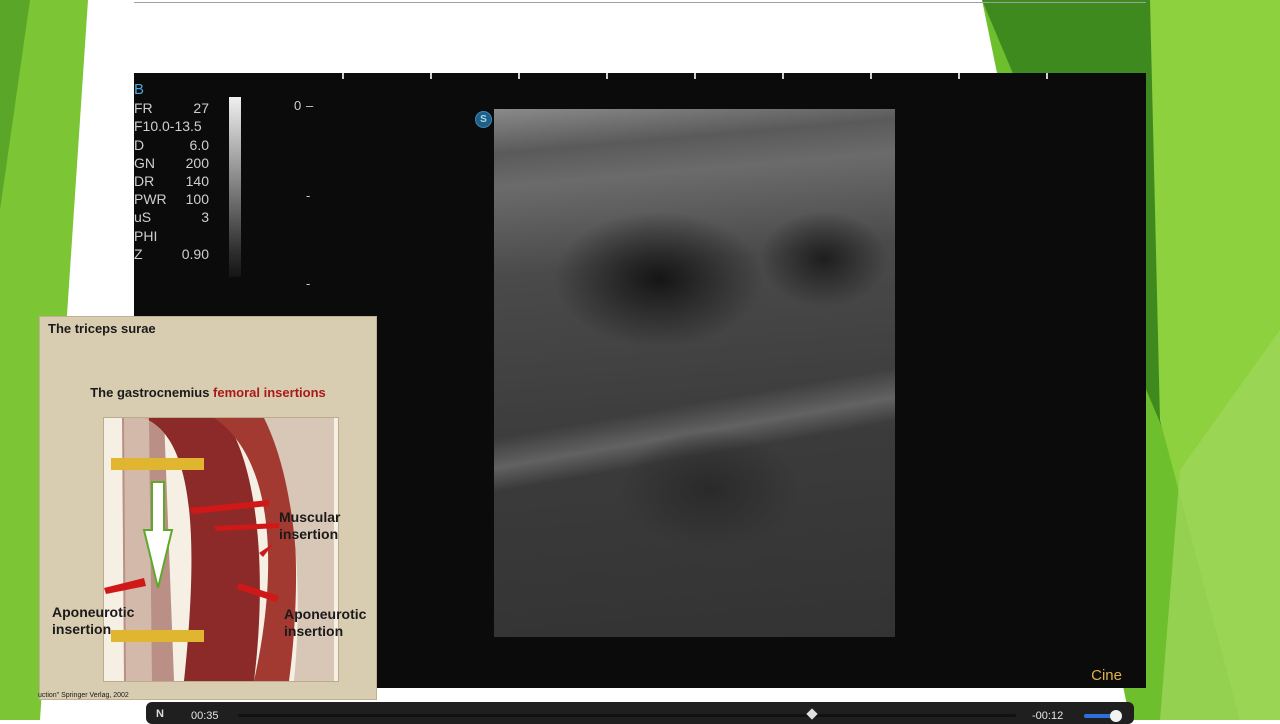 This screenshot has width=1280, height=724. I want to click on video-controls: N 00:35 -00:12, so click(640, 713).